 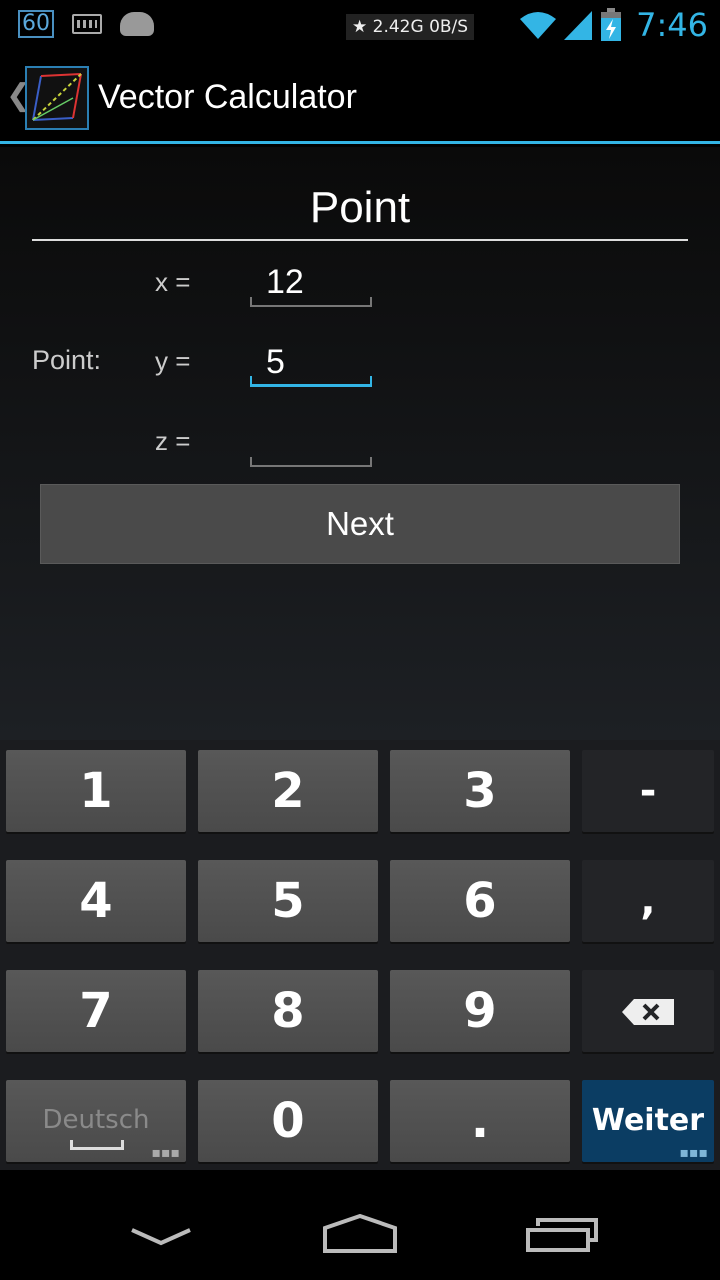 I want to click on back-icon, so click(x=161, y=1237).